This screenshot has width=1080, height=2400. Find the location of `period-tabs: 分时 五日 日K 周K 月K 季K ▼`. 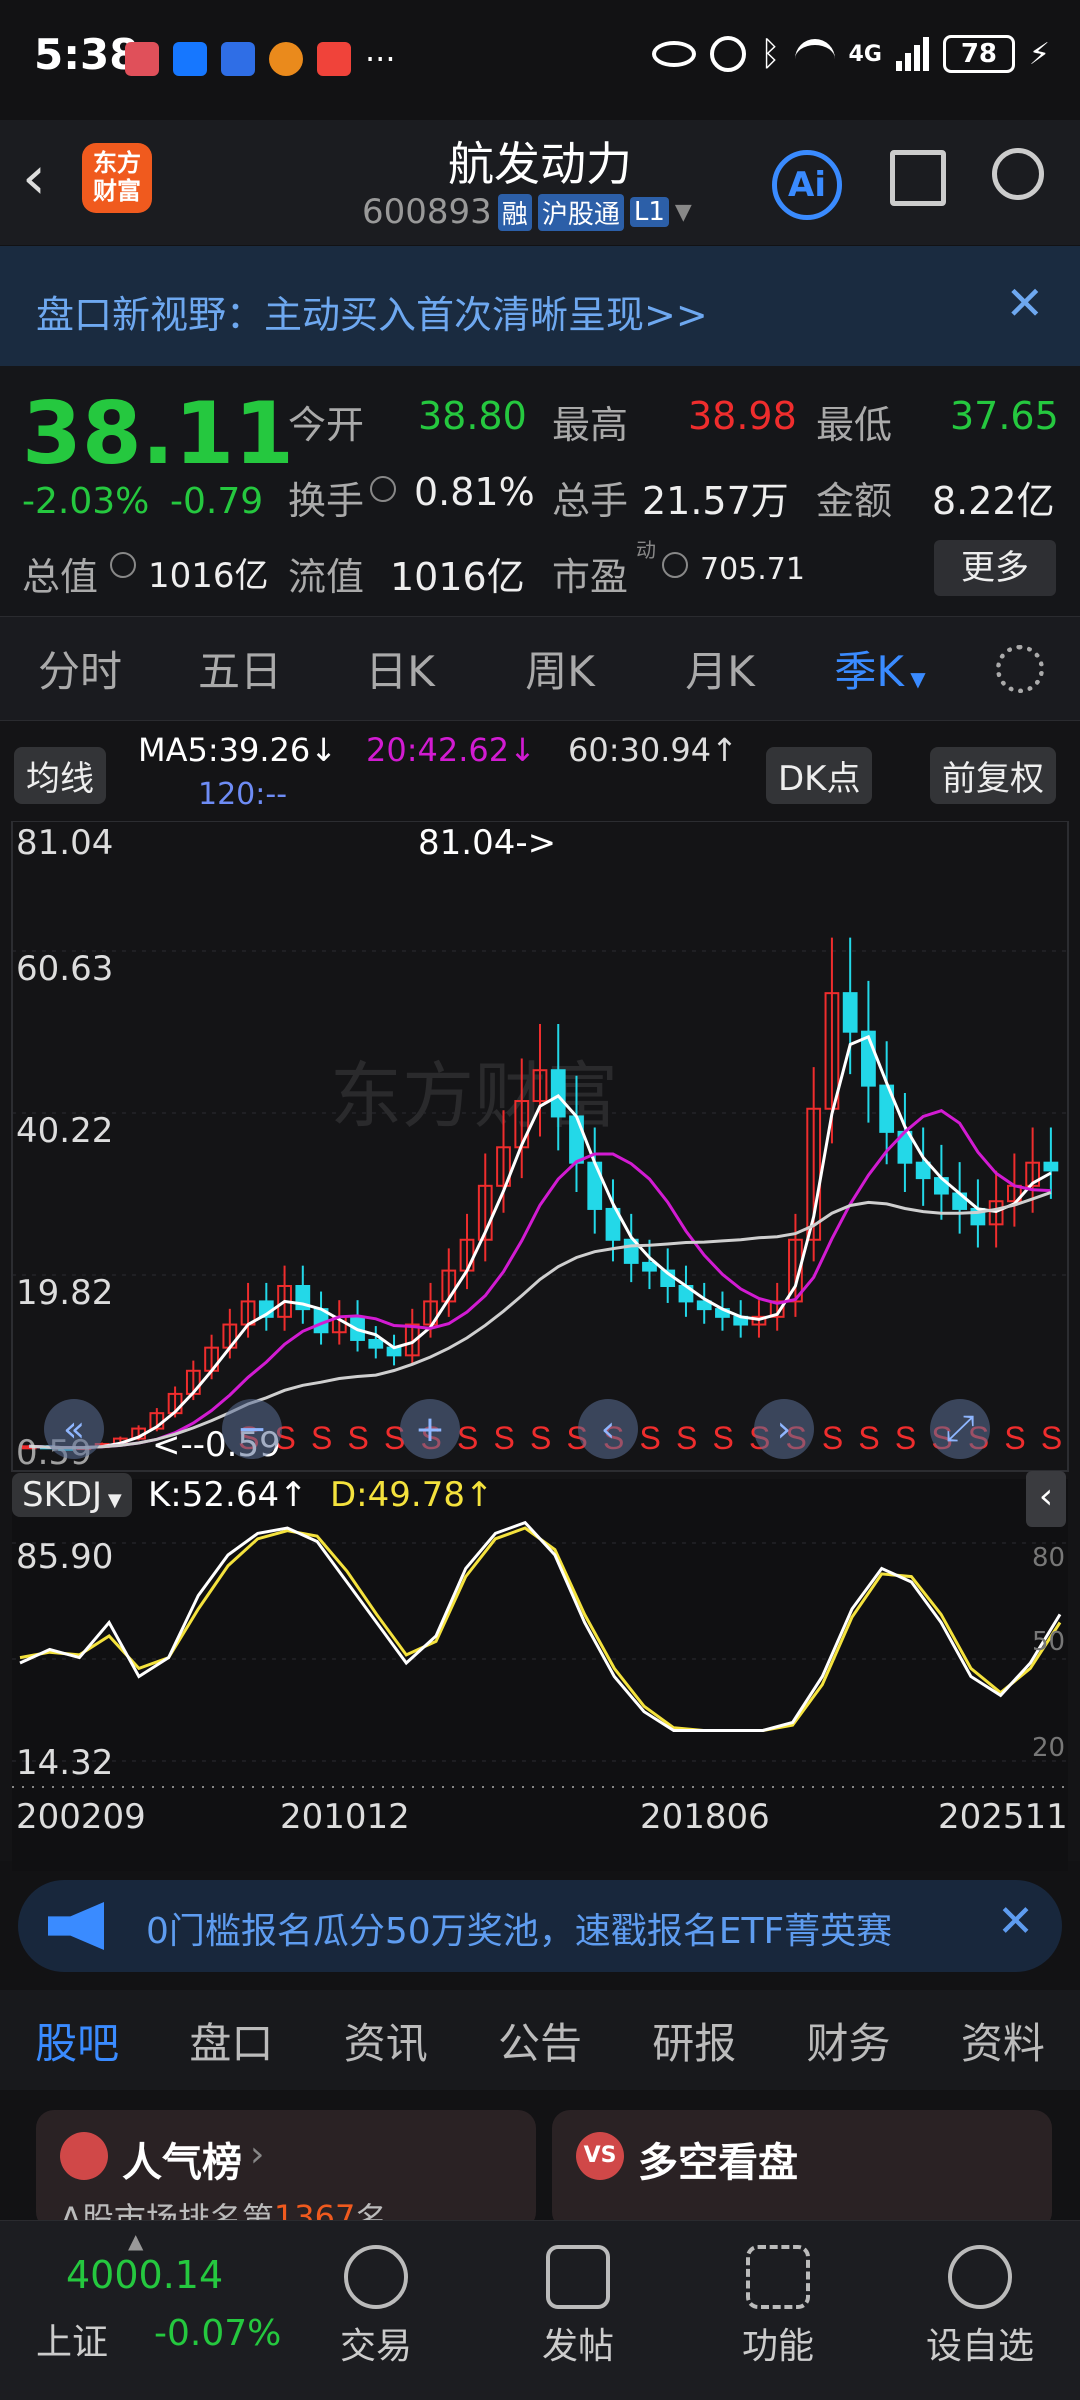

period-tabs: 分时 五日 日K 周K 月K 季K ▼ is located at coordinates (540, 668).